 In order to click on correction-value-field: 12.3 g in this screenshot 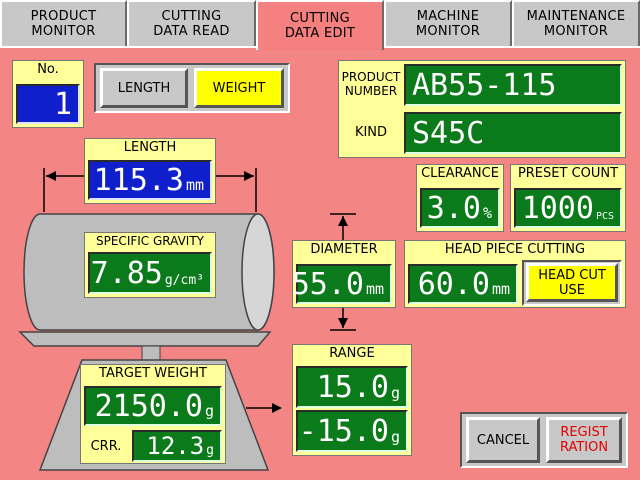, I will do `click(177, 446)`.